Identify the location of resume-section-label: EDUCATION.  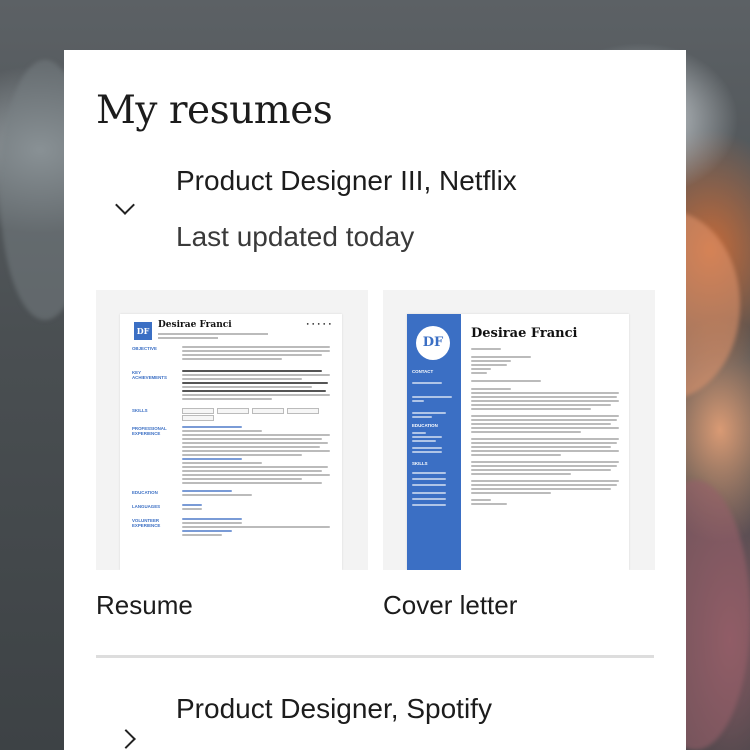
(145, 492).